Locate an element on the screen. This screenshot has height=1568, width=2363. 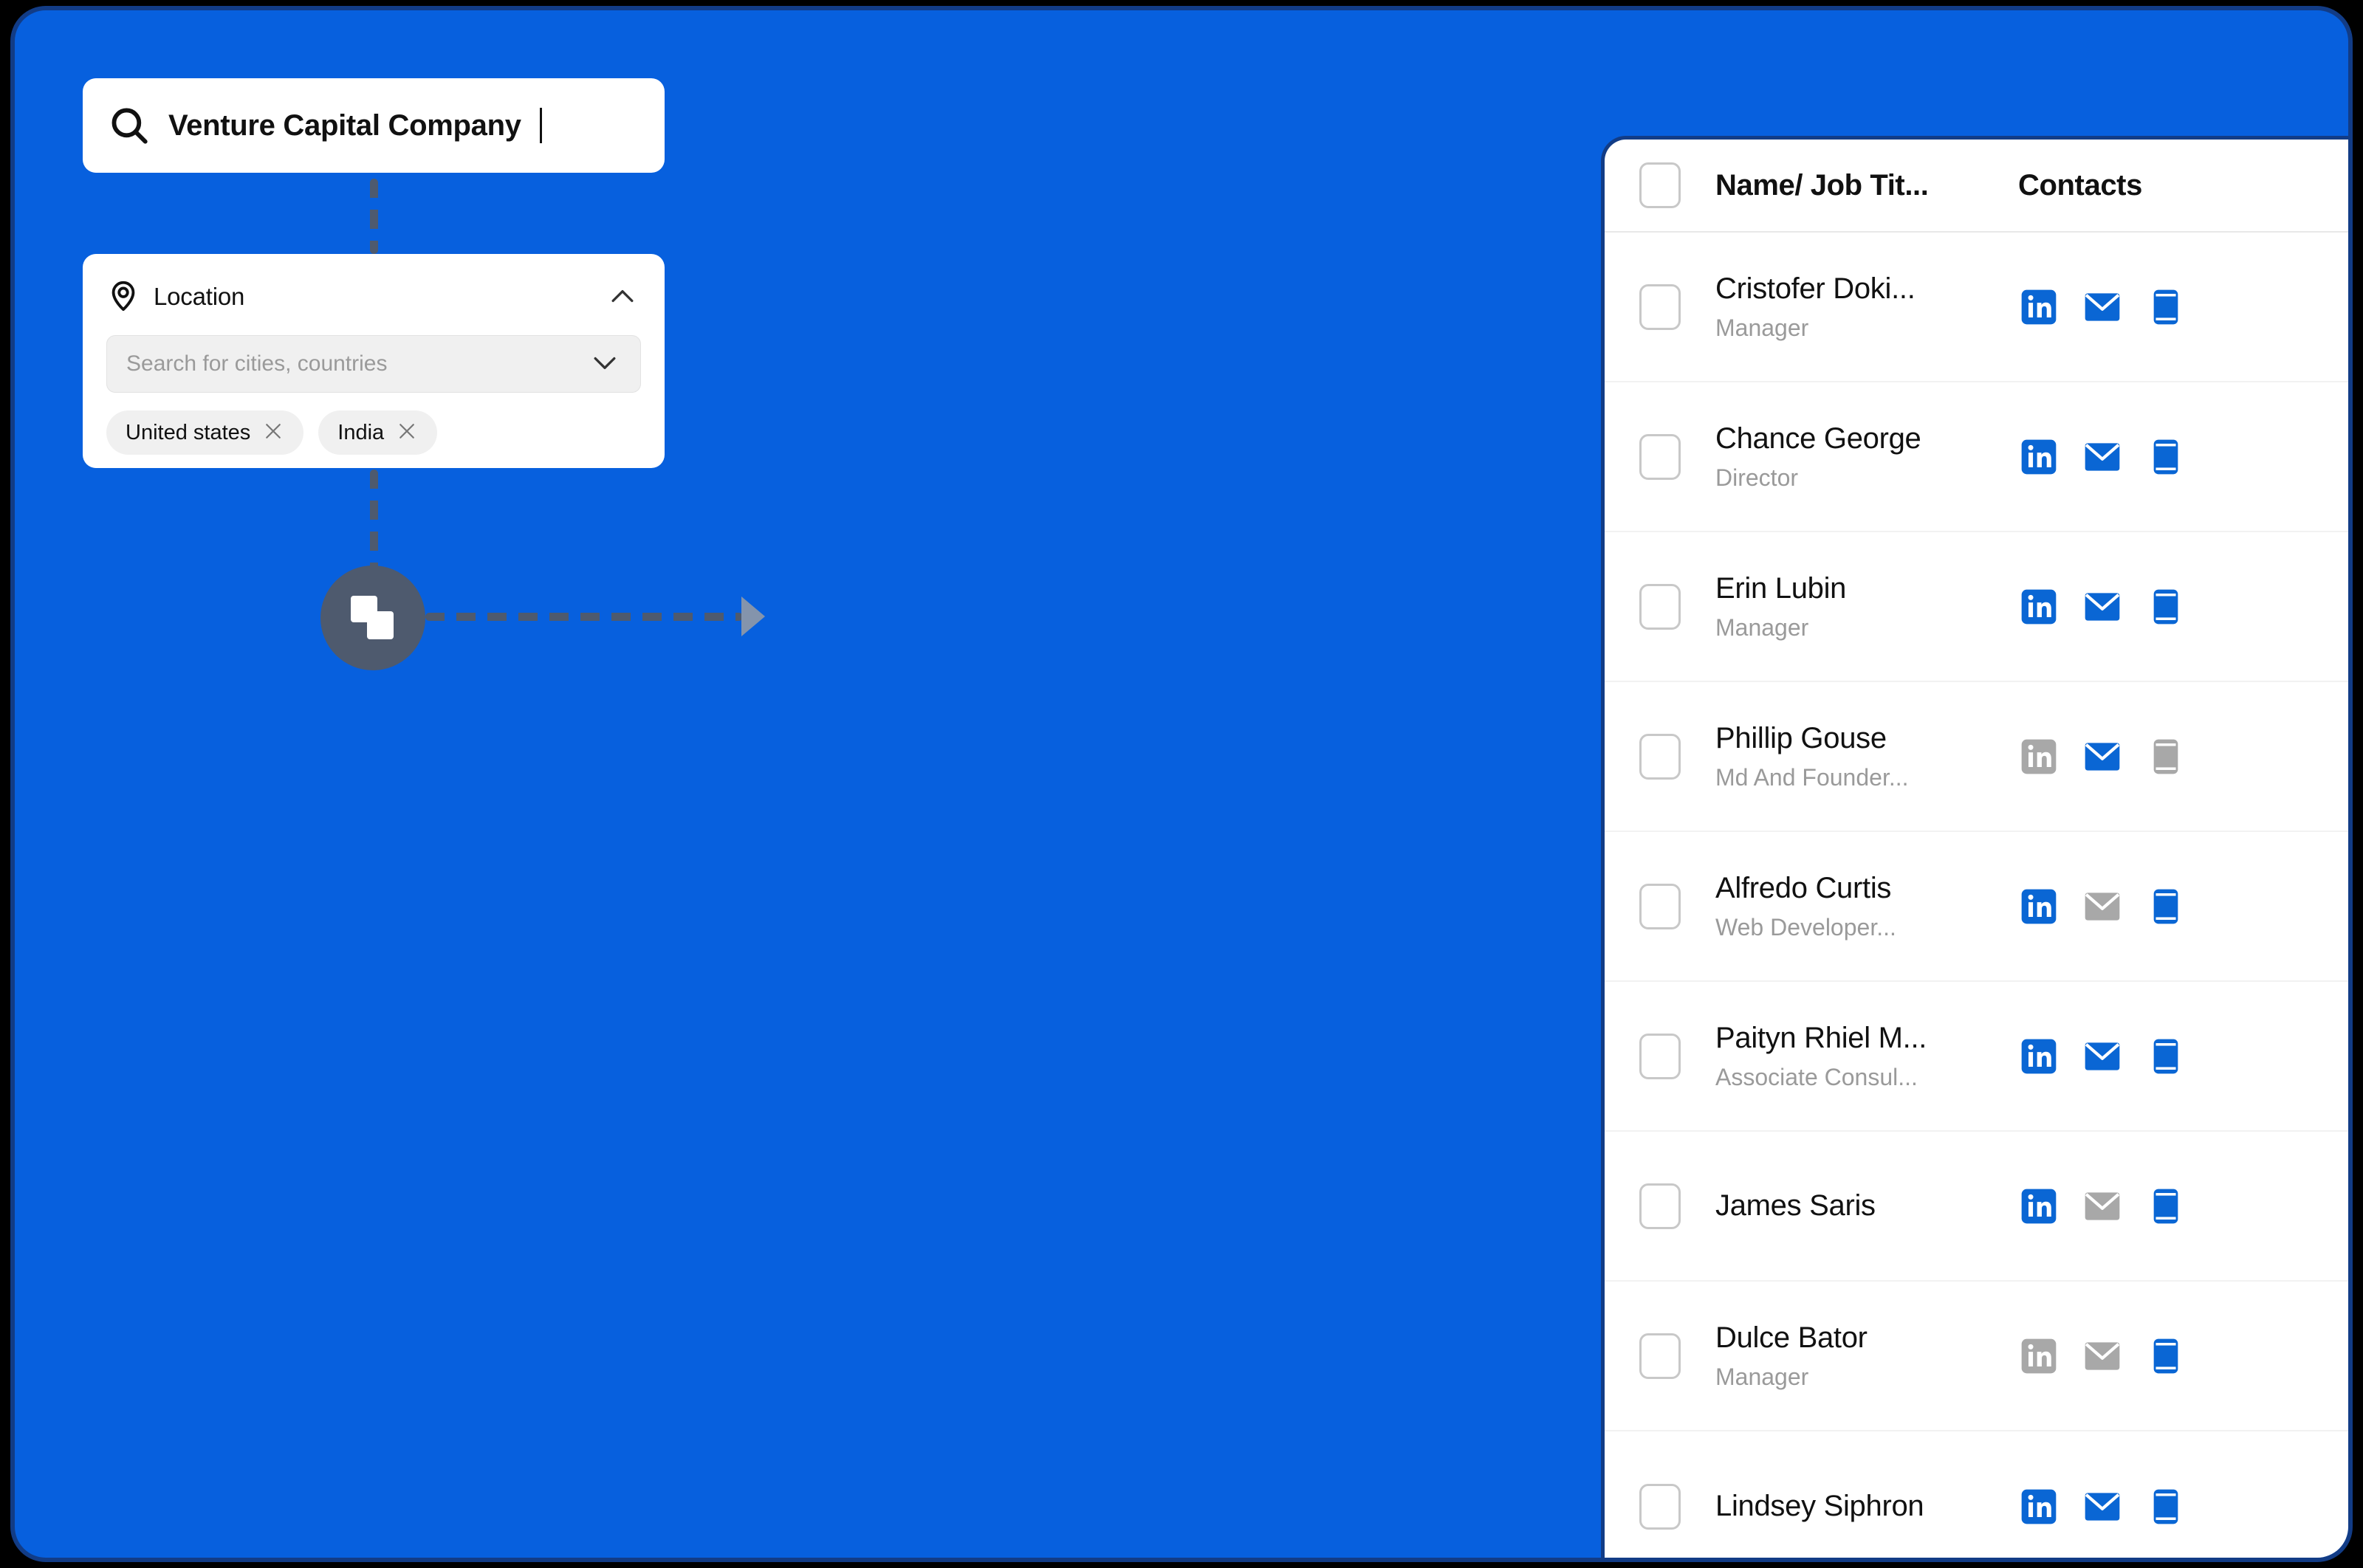
table-row: Cristofer Doki... Manager is located at coordinates (1976, 307).